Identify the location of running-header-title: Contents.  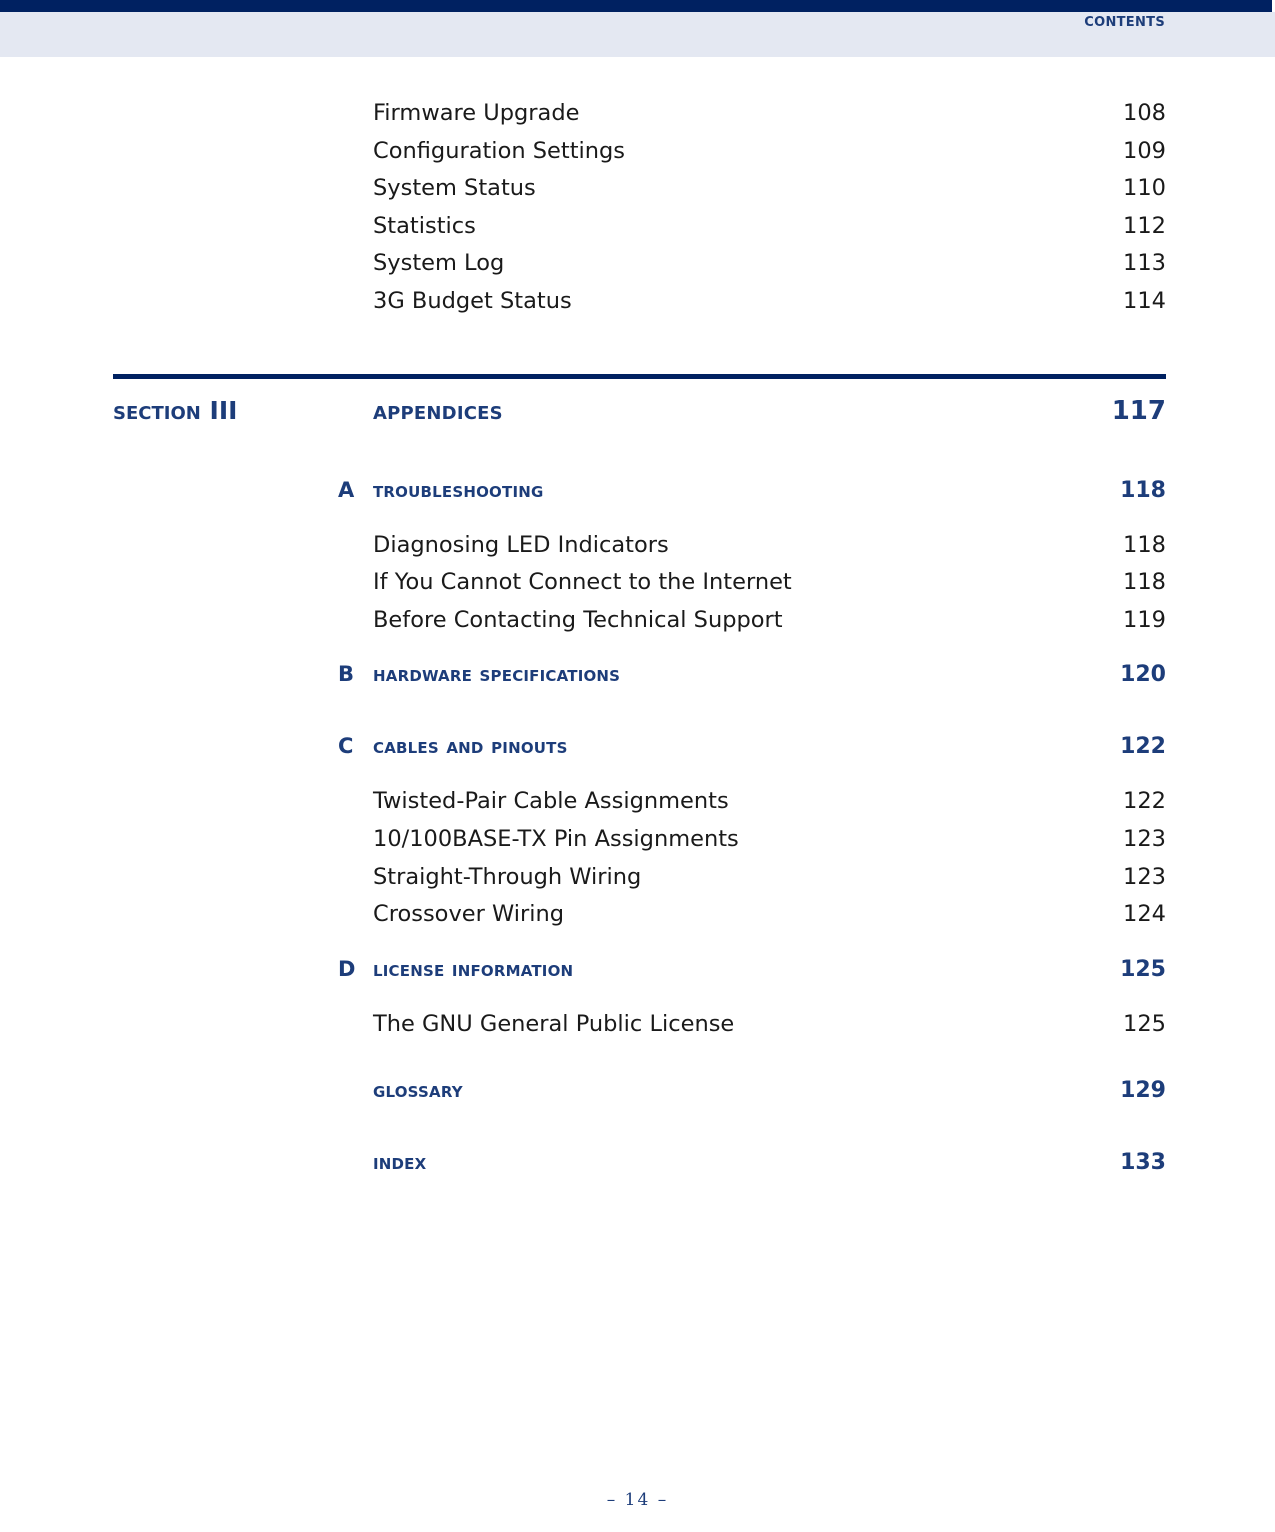
(1124, 20).